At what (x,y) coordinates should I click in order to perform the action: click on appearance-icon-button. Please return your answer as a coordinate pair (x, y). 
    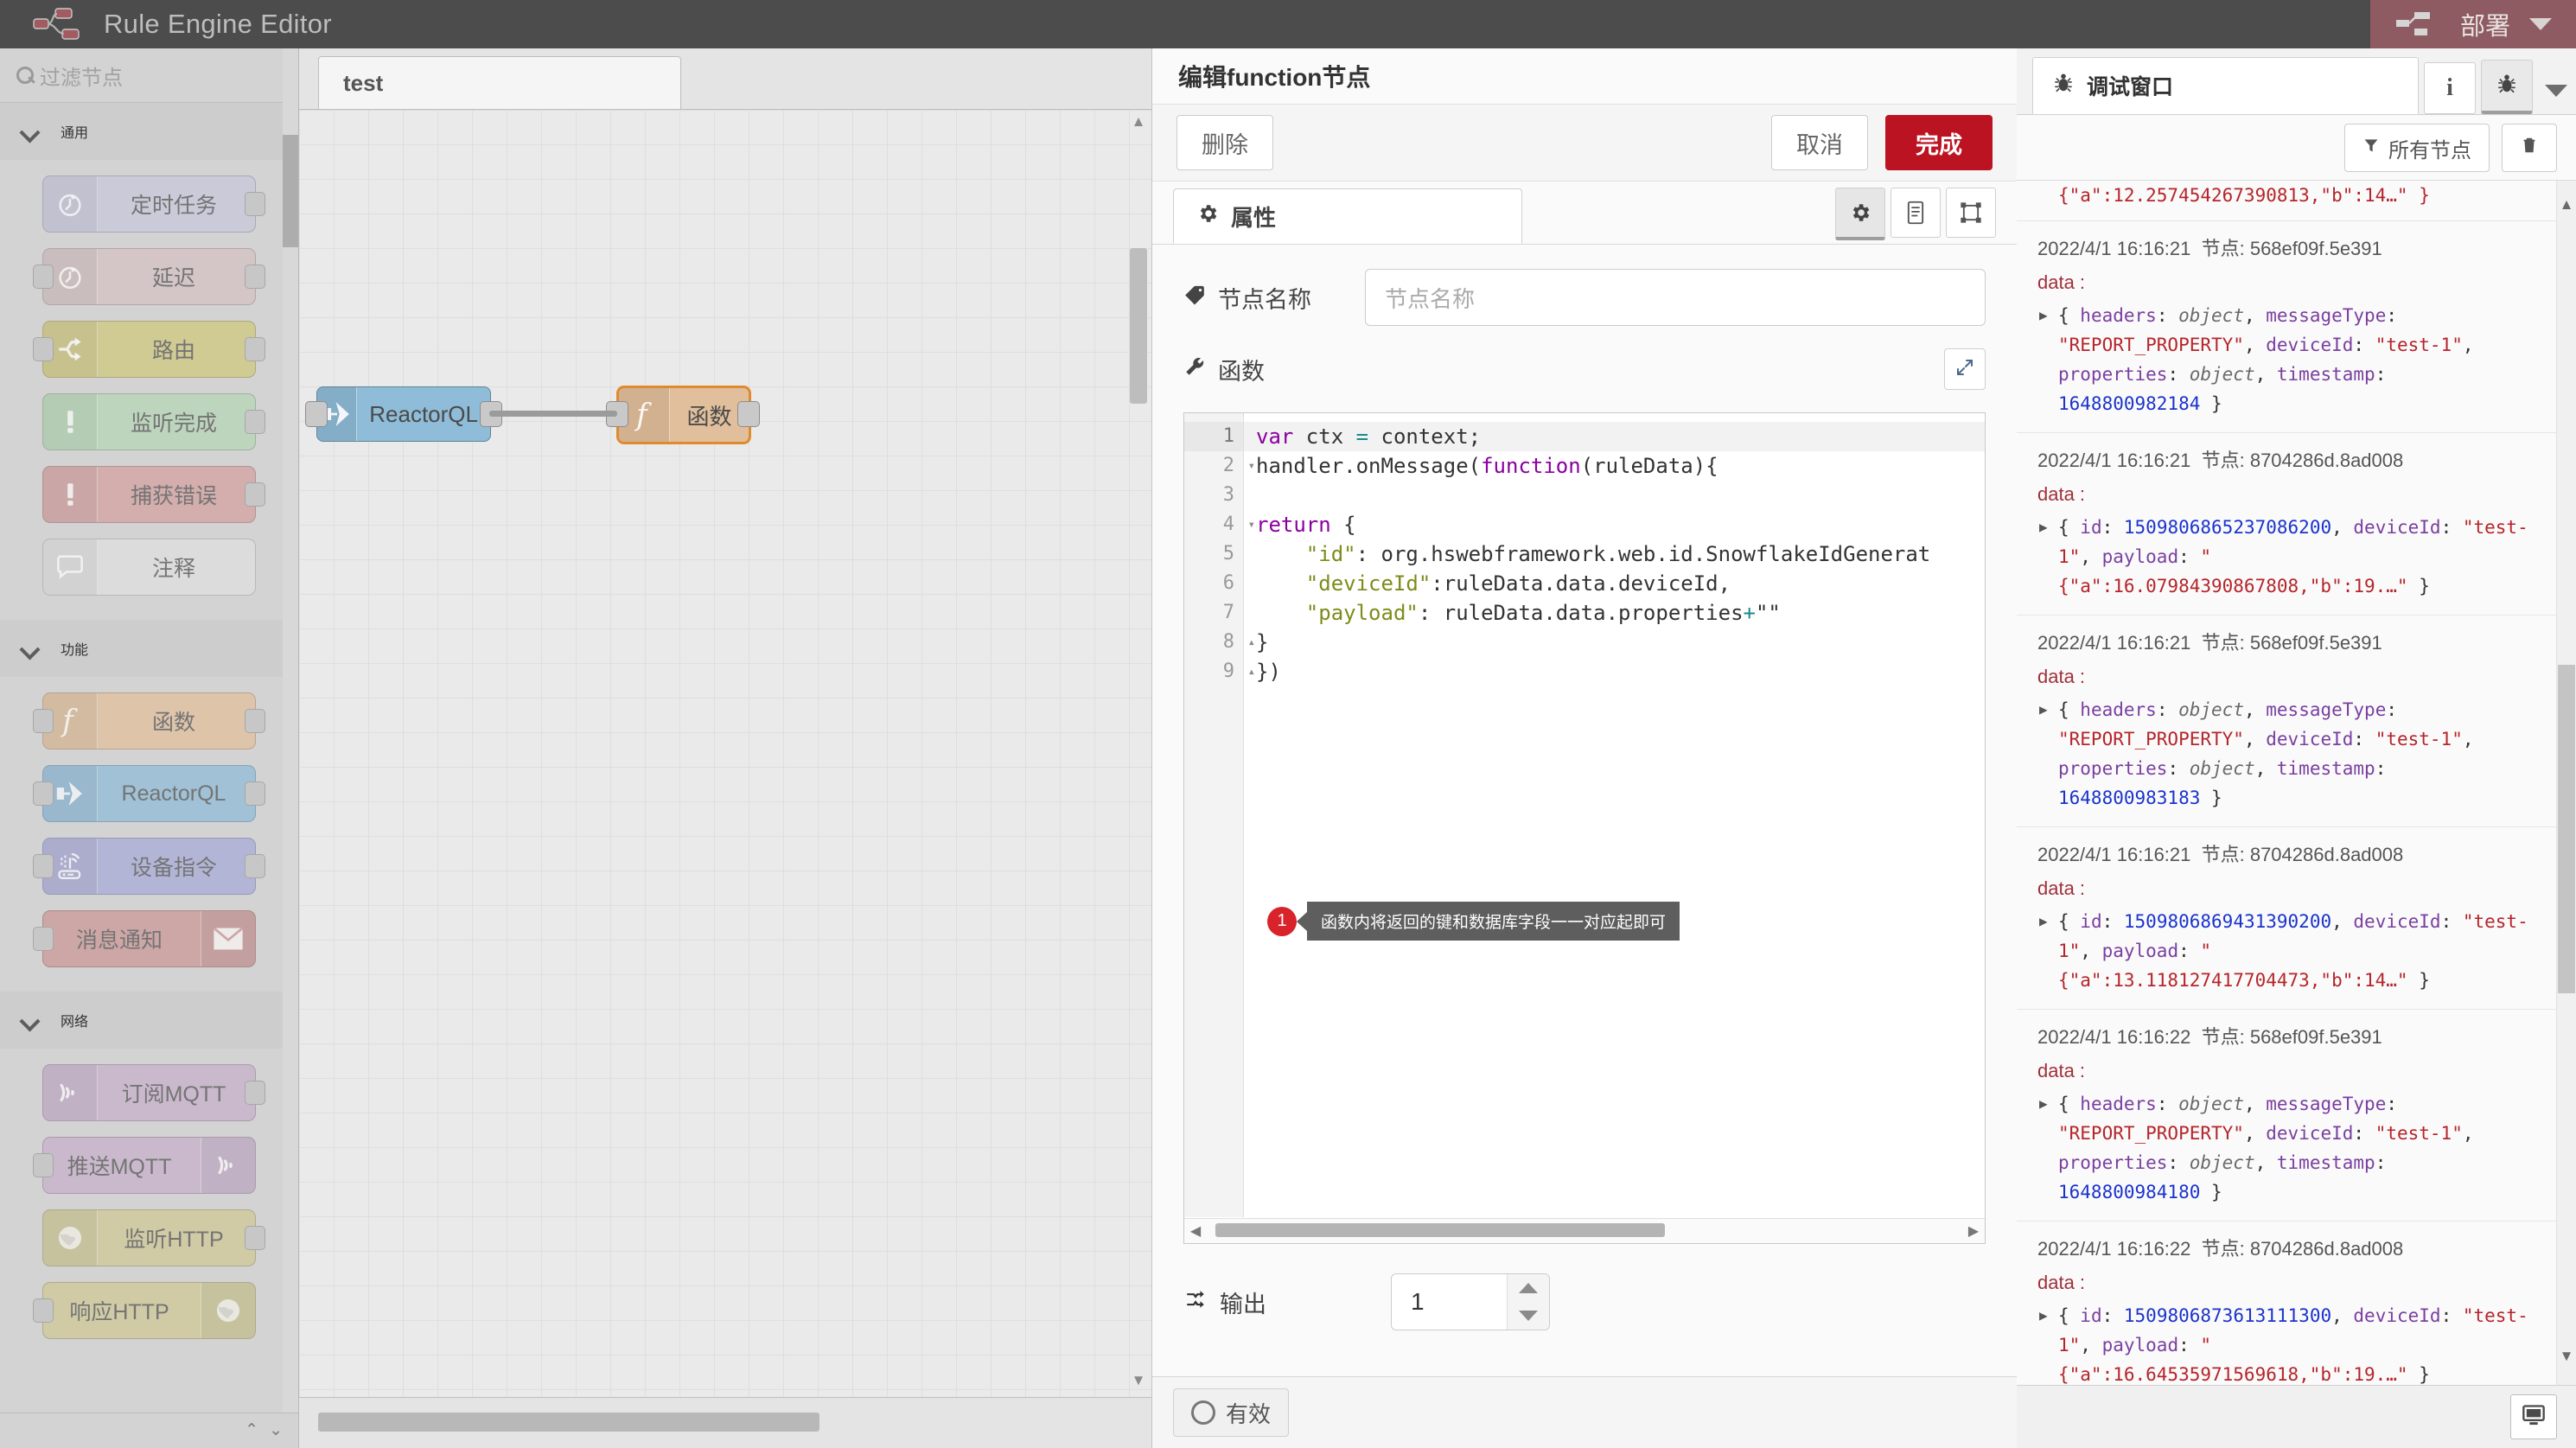
    Looking at the image, I should click on (1971, 213).